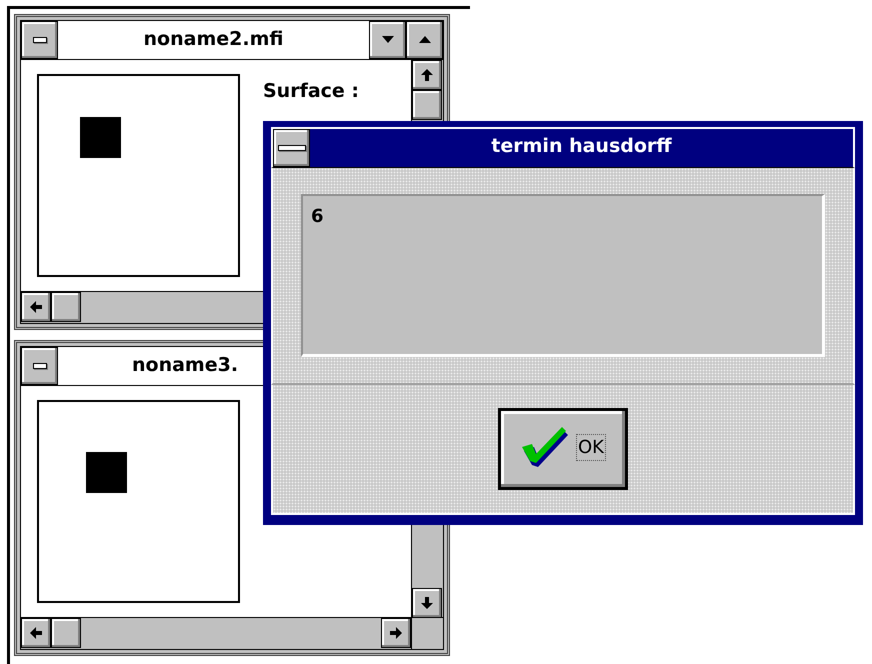  I want to click on dialog-title: termin hausdorff, so click(581, 146).